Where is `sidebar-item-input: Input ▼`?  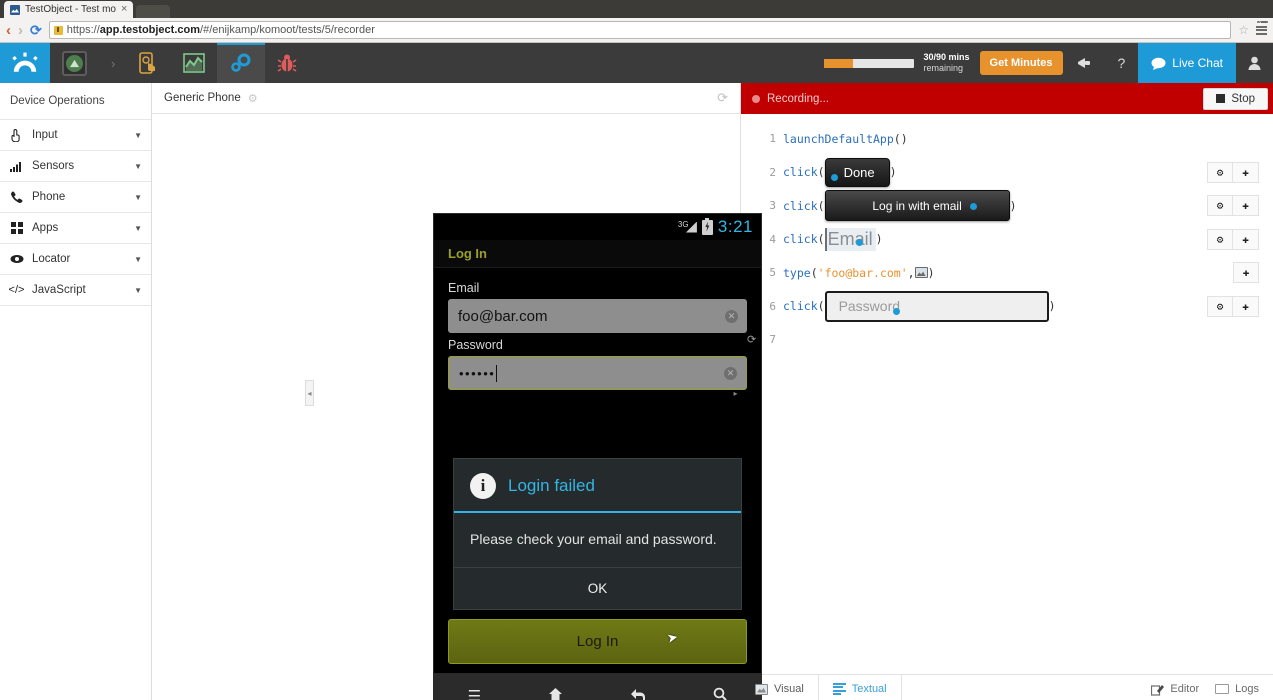 sidebar-item-input: Input ▼ is located at coordinates (75, 135).